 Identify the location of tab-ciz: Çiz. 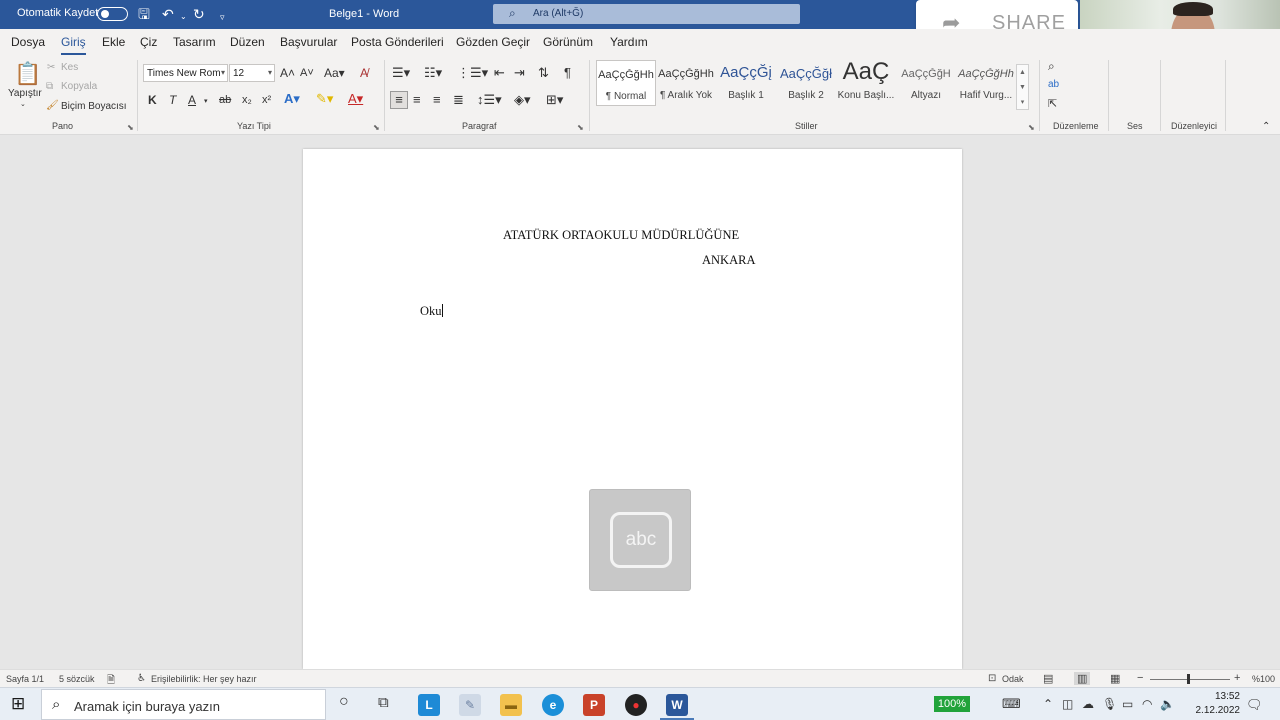
(148, 42).